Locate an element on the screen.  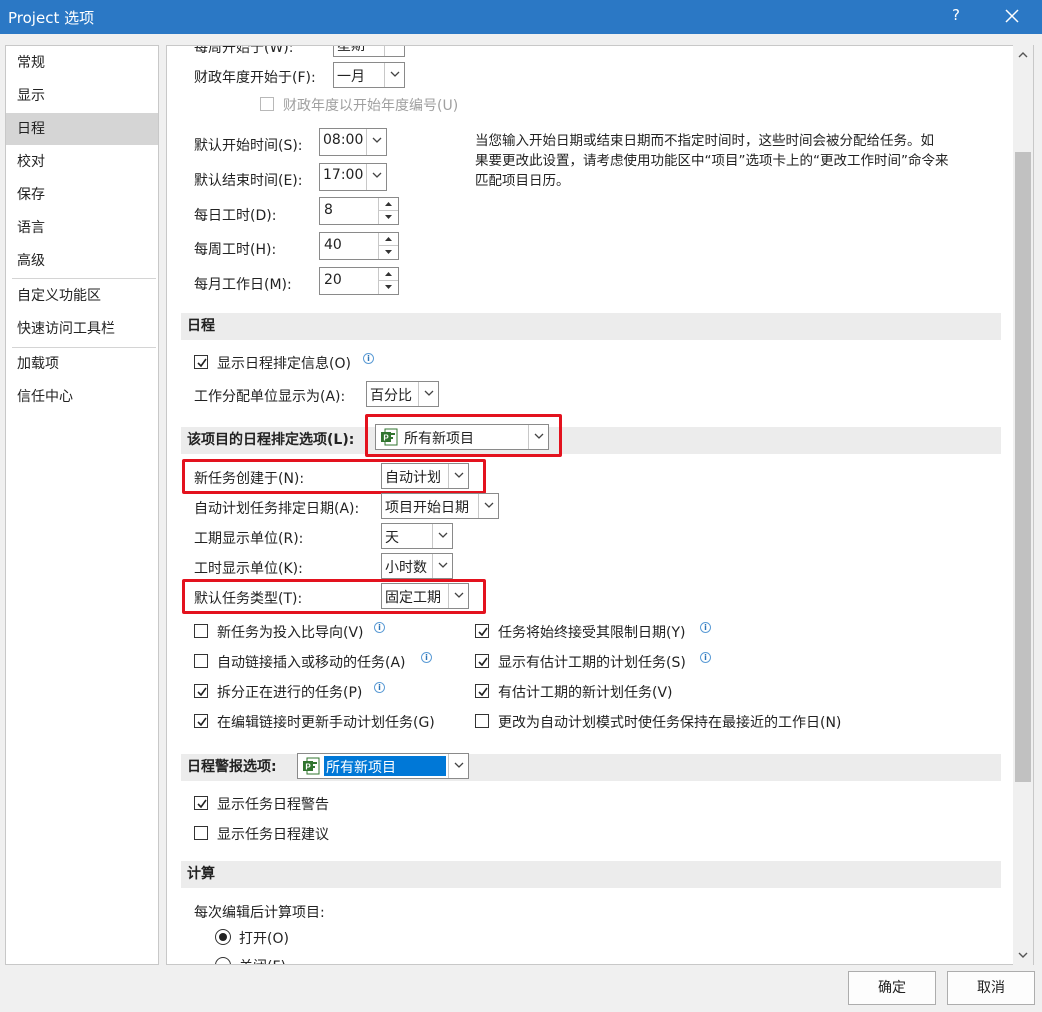
work-units-dropdown: 小时数 is located at coordinates (417, 566).